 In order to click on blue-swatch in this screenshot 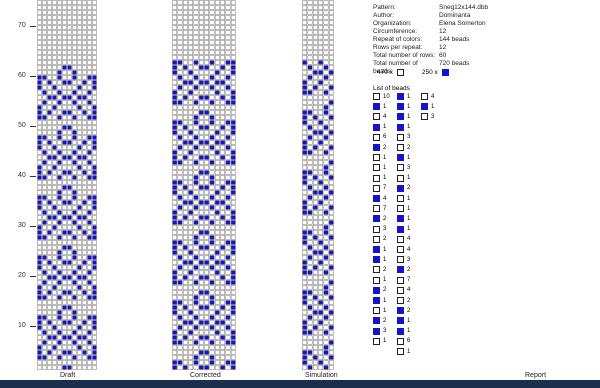, I will do `click(445, 72)`.